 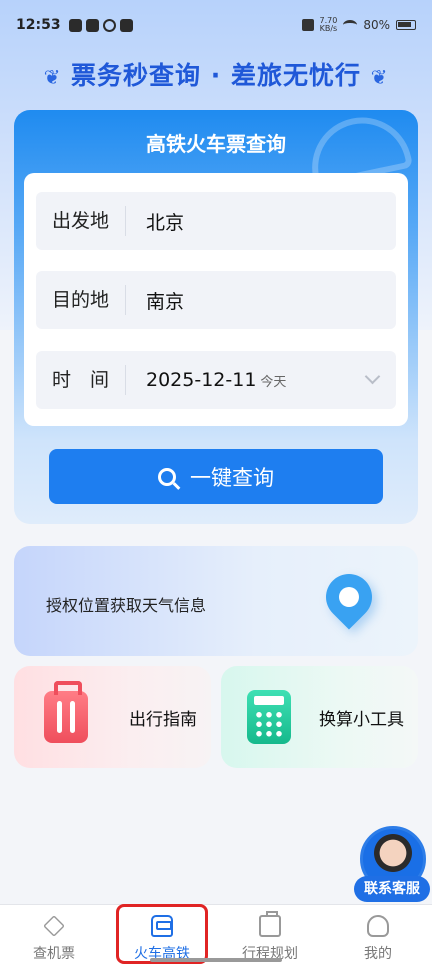 I want to click on gesture-bar, so click(x=216, y=960).